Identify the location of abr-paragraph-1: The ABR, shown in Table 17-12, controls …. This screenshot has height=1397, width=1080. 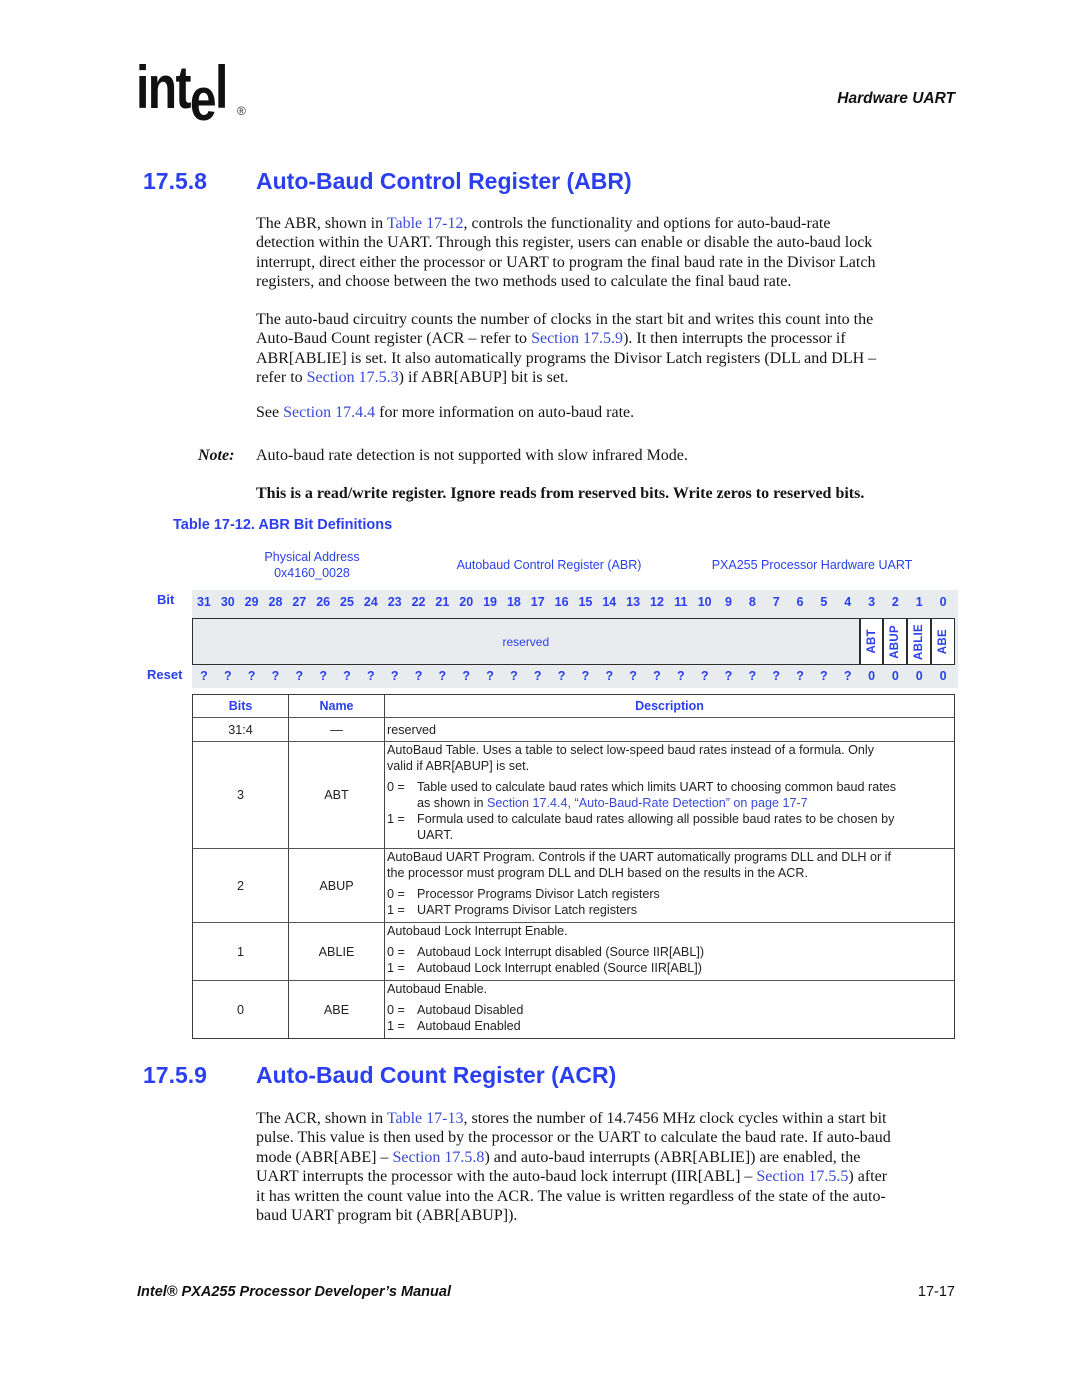
(565, 253).